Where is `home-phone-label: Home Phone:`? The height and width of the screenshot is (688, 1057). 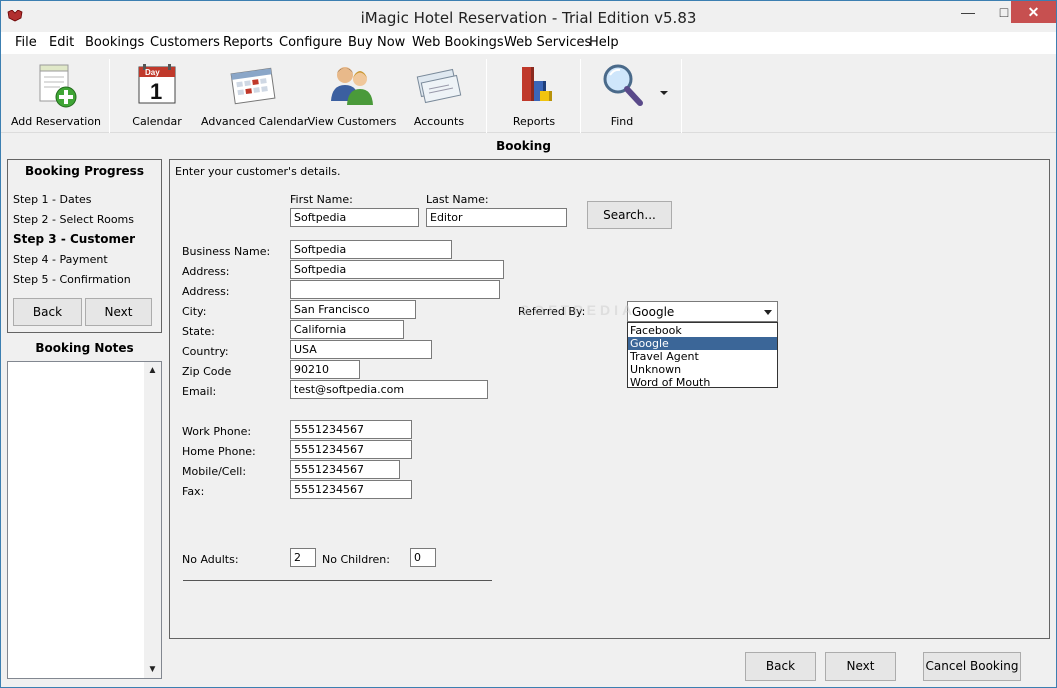
home-phone-label: Home Phone: is located at coordinates (219, 451).